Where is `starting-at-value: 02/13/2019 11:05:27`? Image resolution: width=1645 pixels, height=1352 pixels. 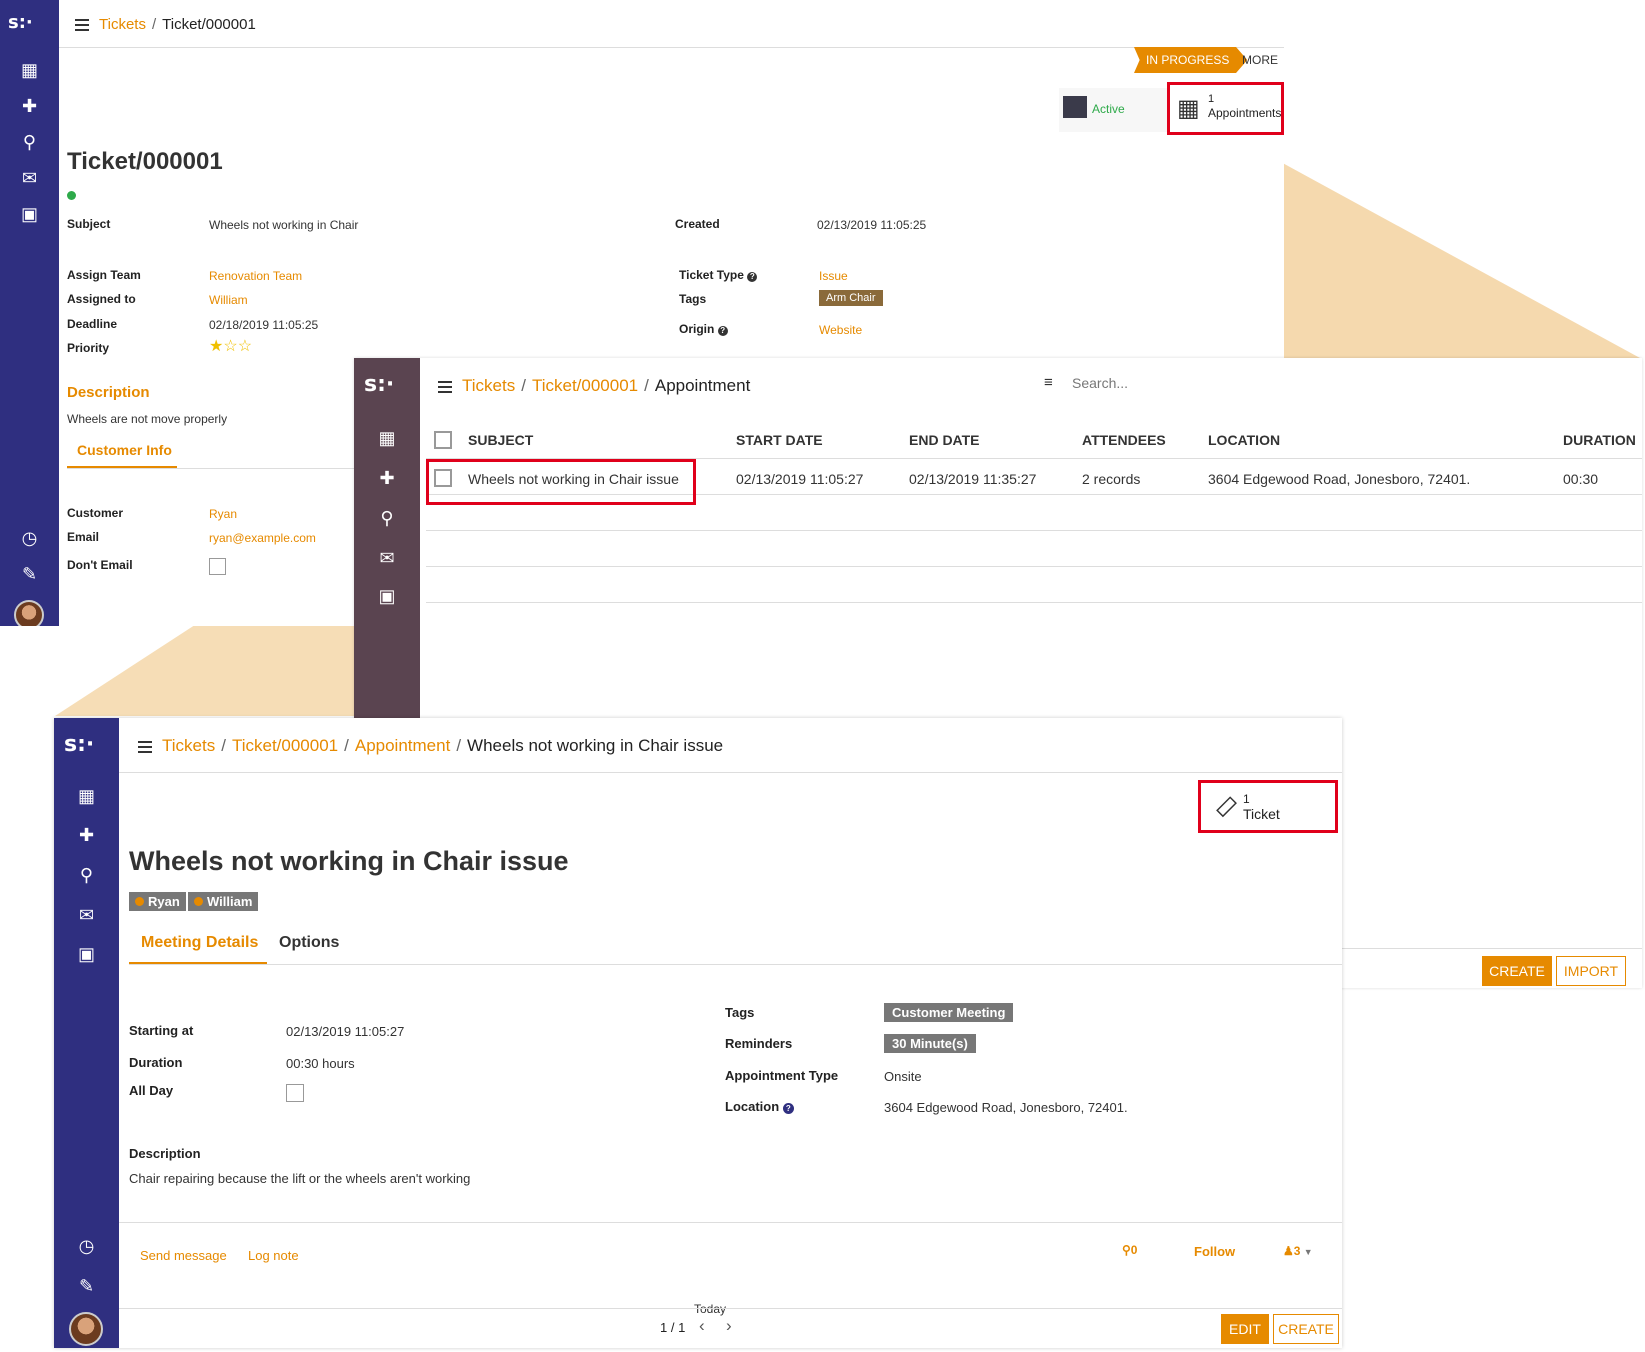
starting-at-value: 02/13/2019 11:05:27 is located at coordinates (345, 1031).